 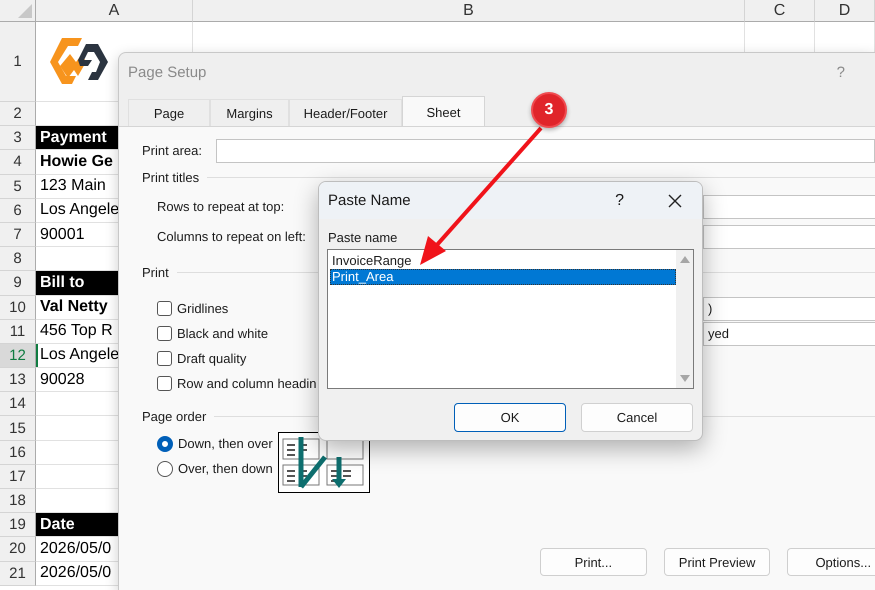 What do you see at coordinates (18, 549) in the screenshot?
I see `row-header: 20` at bounding box center [18, 549].